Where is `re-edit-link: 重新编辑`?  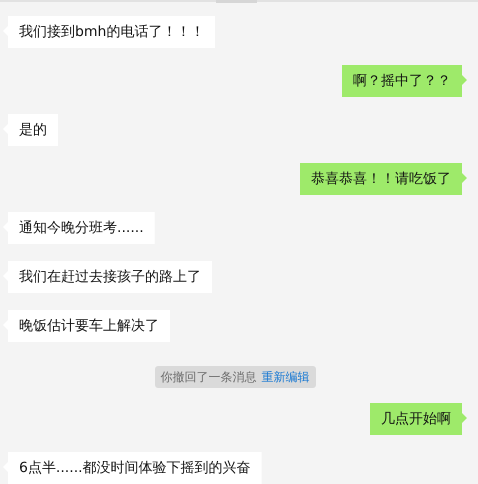
re-edit-link: 重新编辑 is located at coordinates (286, 377).